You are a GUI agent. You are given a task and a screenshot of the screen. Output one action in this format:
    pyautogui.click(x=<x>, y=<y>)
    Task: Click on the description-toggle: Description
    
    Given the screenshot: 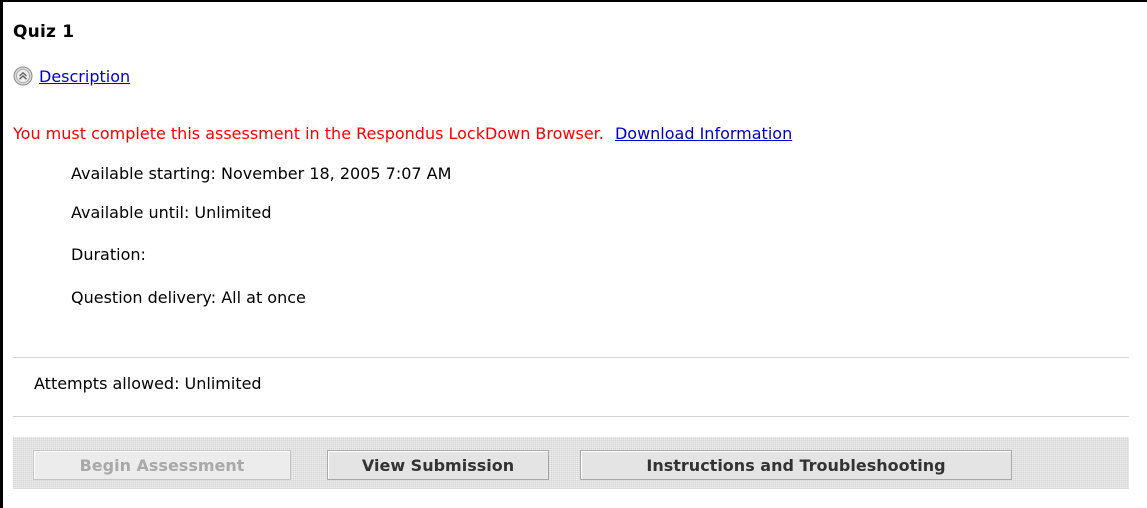 What is the action you would take?
    pyautogui.click(x=71, y=76)
    